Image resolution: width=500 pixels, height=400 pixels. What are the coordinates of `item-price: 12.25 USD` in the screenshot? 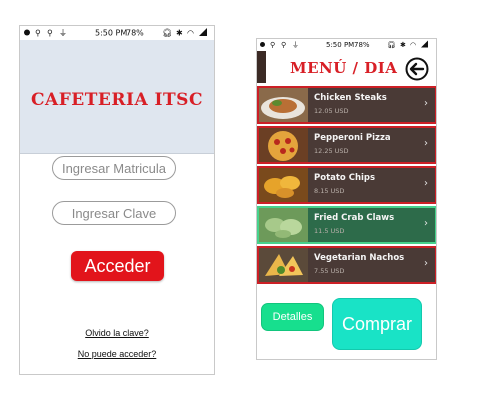 It's located at (331, 151).